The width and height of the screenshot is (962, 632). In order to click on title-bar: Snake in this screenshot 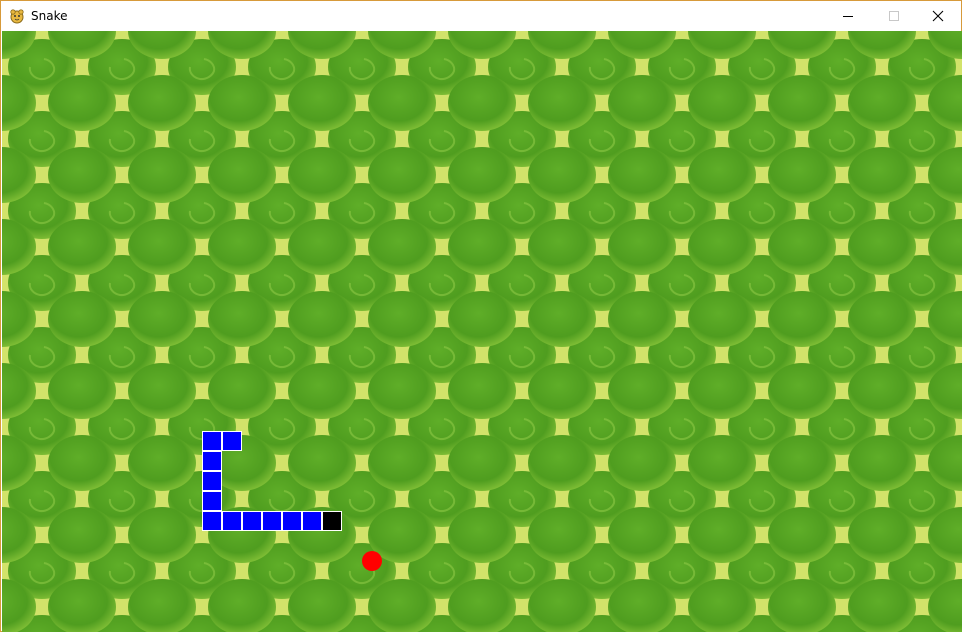, I will do `click(481, 16)`.